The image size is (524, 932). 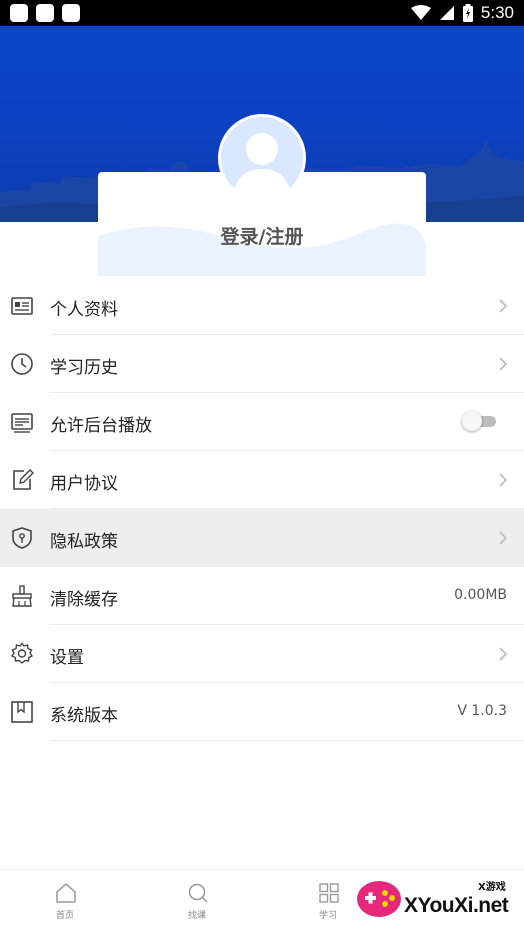 I want to click on edit-document-icon, so click(x=23, y=479).